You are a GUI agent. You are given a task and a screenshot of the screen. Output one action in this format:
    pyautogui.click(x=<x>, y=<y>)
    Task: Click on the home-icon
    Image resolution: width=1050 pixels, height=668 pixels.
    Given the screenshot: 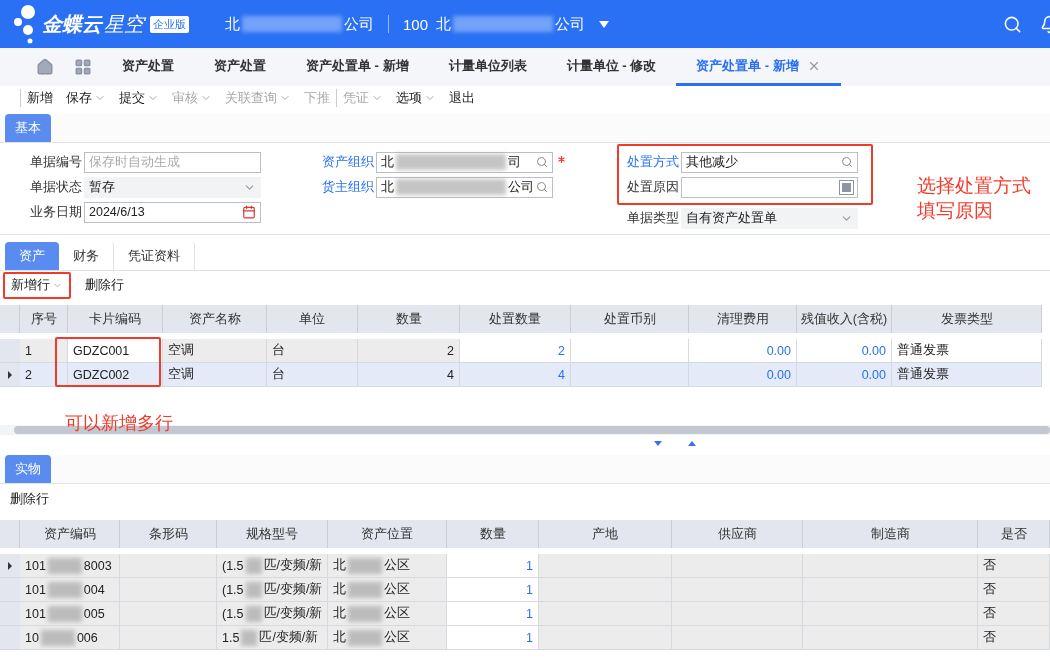 What is the action you would take?
    pyautogui.click(x=45, y=67)
    